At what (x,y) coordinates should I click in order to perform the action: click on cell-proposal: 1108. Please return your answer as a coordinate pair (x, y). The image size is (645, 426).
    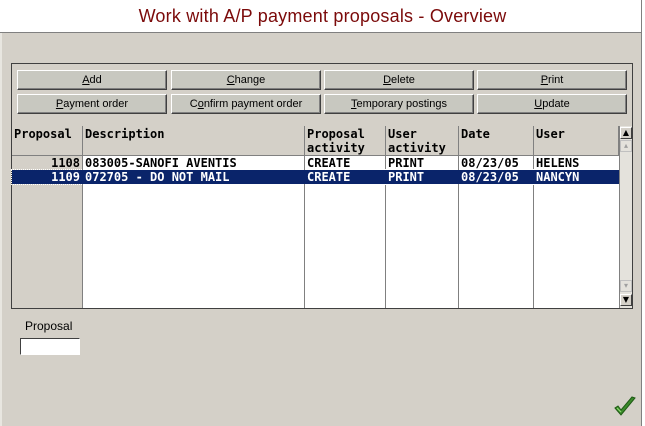
    Looking at the image, I should click on (65, 163).